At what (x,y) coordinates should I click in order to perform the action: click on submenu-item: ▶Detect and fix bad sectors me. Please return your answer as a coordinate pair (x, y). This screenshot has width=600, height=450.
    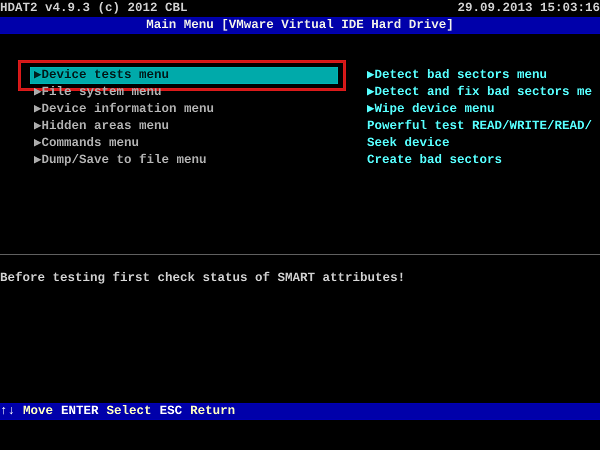
    Looking at the image, I should click on (479, 92).